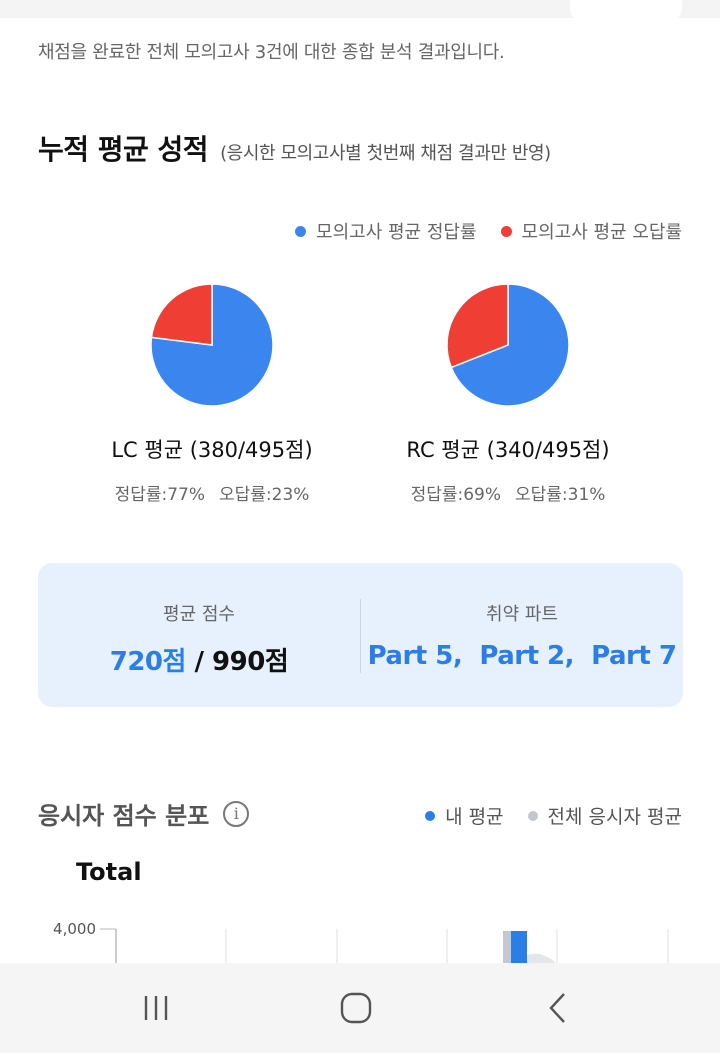 This screenshot has width=720, height=1053. I want to click on distribution-legend: 내 평균 전체 응시자 평균, so click(553, 815).